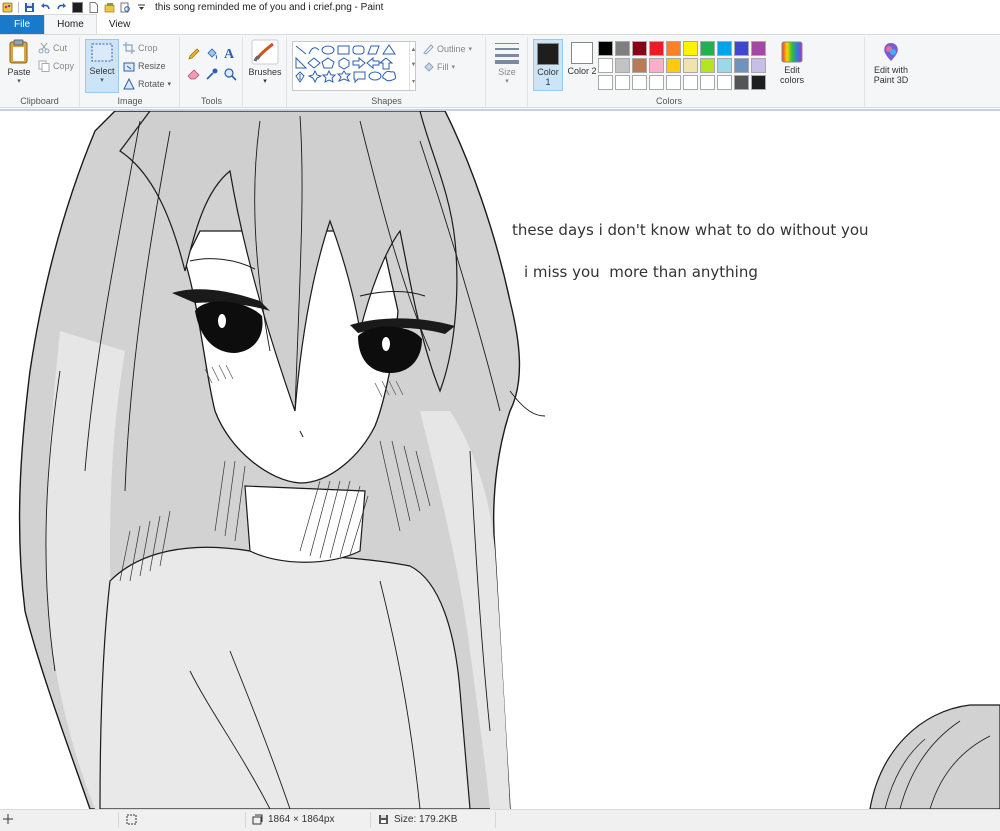  Describe the element at coordinates (144, 66) in the screenshot. I see `resize-button: Resize` at that location.